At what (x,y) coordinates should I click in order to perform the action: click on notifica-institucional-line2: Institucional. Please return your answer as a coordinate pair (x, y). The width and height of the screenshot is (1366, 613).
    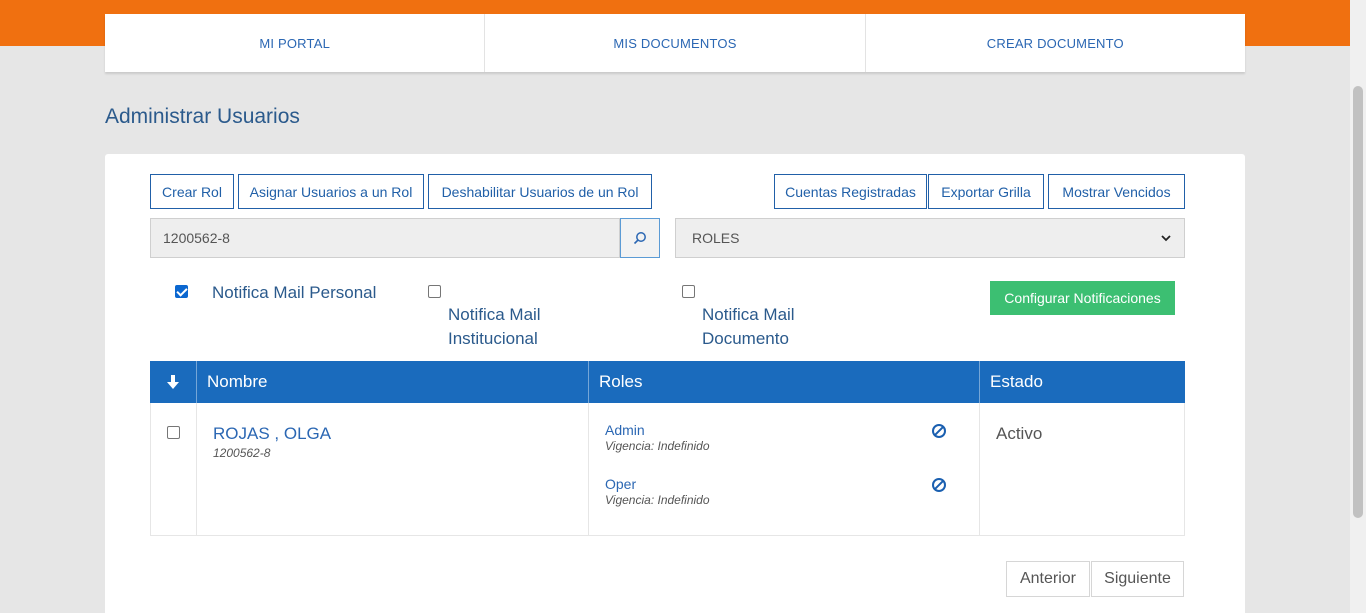
    Looking at the image, I should click on (493, 338).